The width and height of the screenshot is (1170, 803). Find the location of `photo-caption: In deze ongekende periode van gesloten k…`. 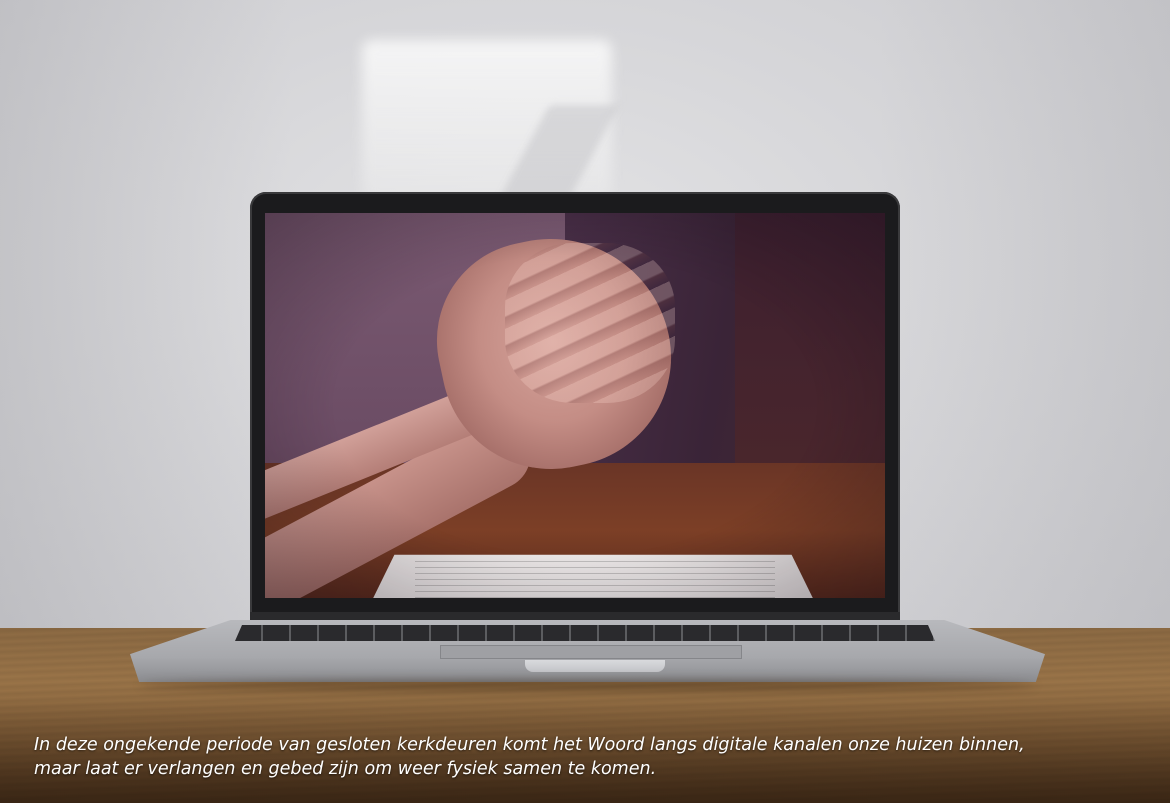

photo-caption: In deze ongekende periode van gesloten k… is located at coordinates (584, 757).